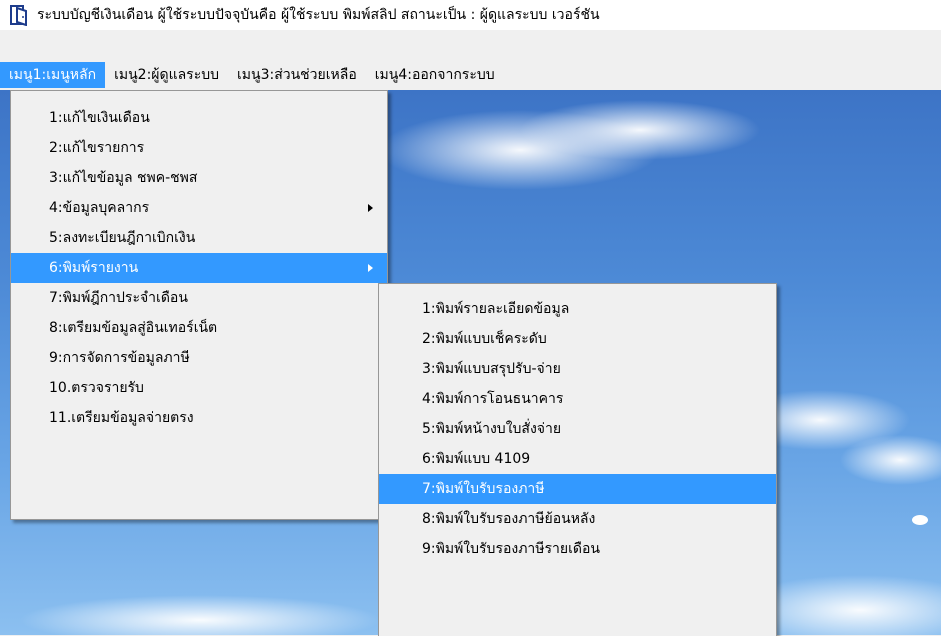 This screenshot has height=636, width=941. I want to click on menu-main: เมนู1:เมนูหลัก, so click(53, 75).